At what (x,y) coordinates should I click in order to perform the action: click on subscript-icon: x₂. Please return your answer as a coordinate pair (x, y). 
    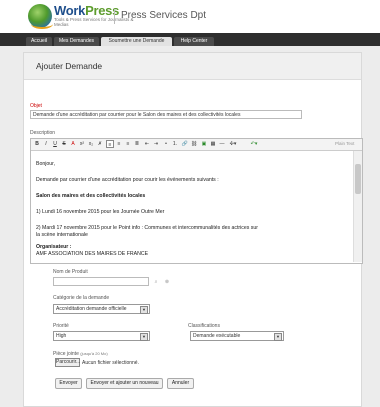
    Looking at the image, I should click on (91, 144).